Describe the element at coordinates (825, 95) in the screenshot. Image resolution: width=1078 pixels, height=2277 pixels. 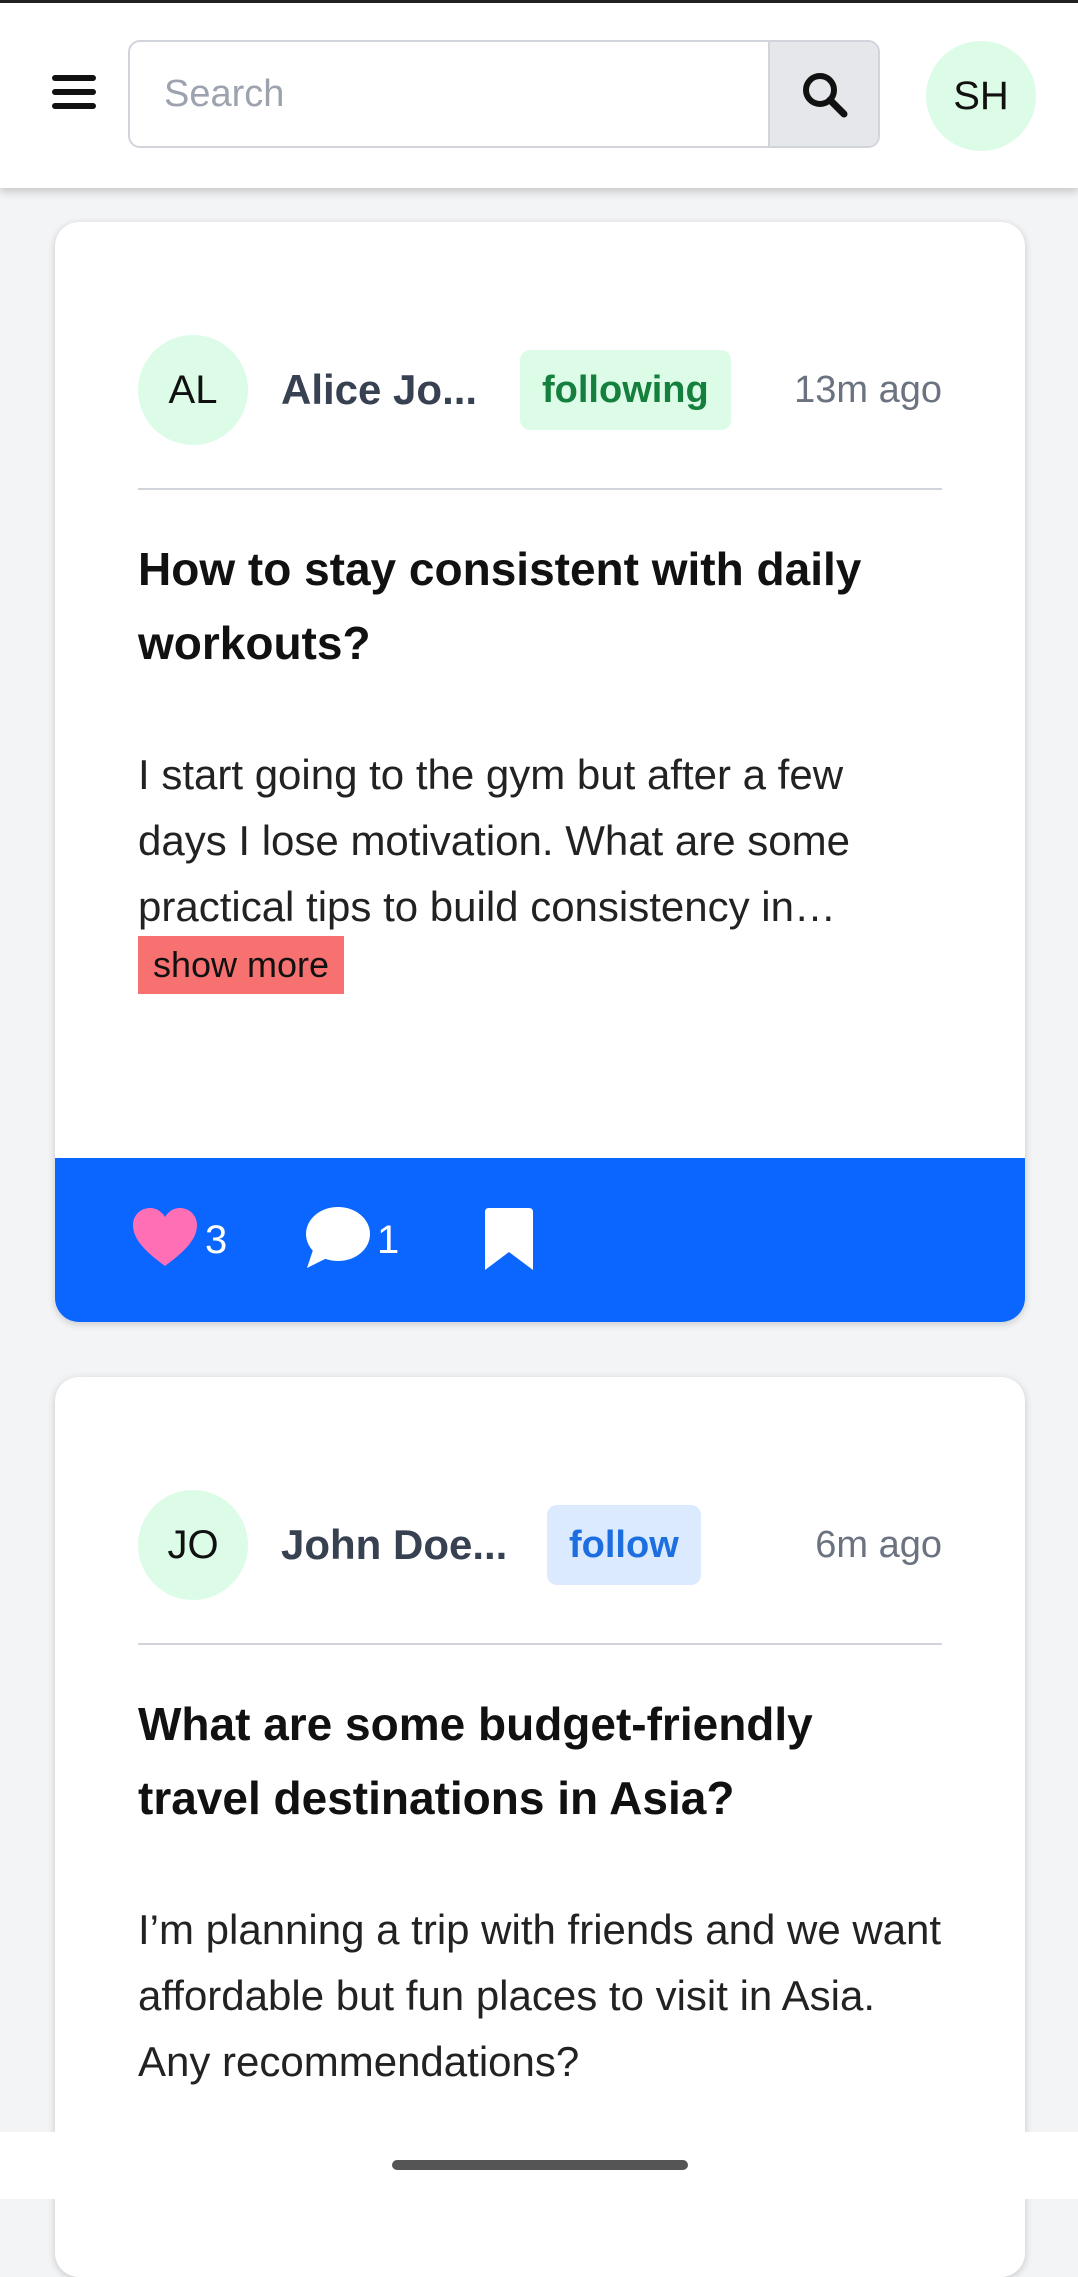
I see `search-icon` at that location.